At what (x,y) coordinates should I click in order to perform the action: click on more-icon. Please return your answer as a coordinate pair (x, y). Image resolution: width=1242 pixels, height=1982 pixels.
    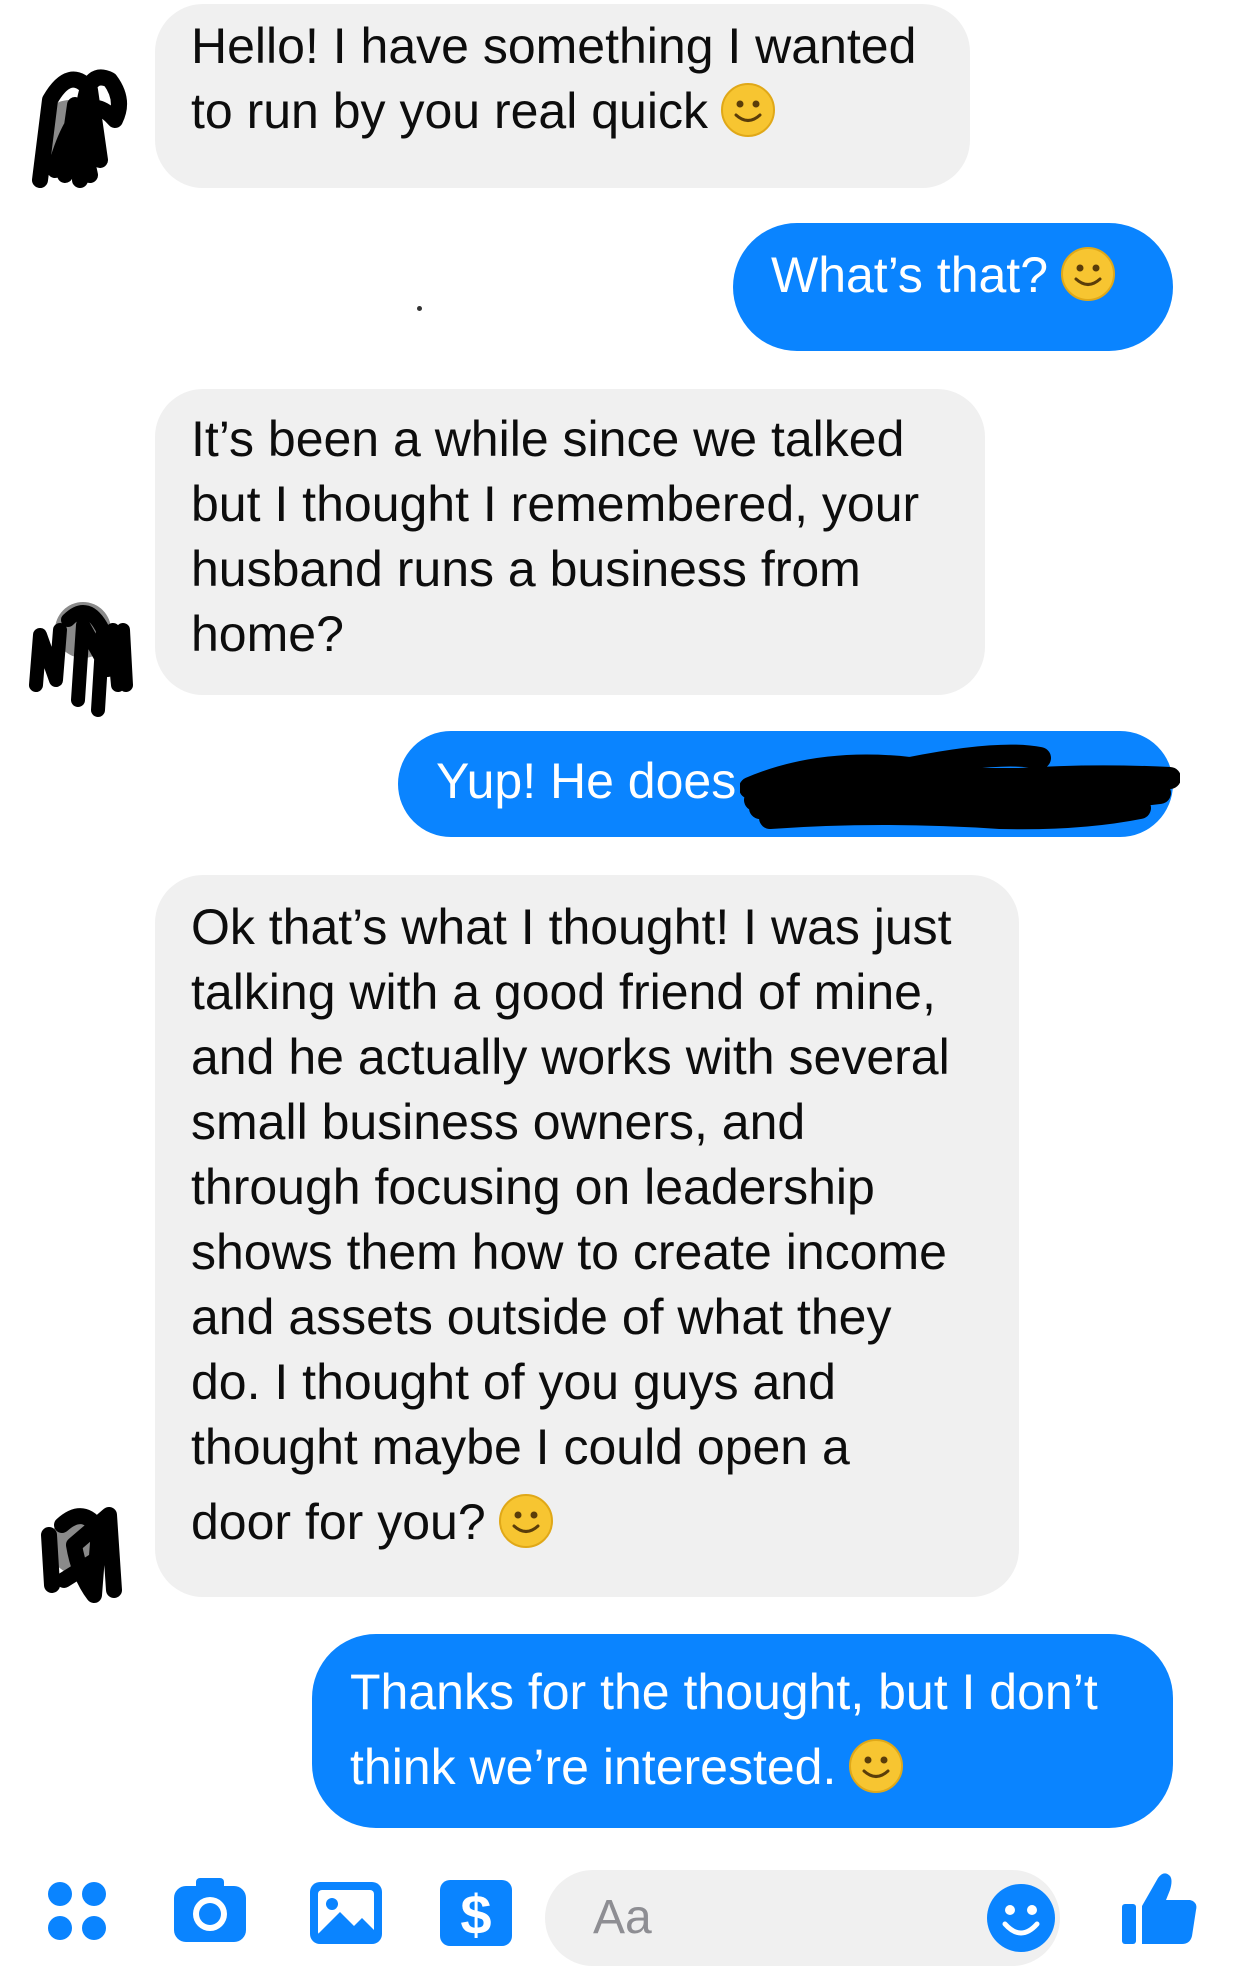
    Looking at the image, I should click on (80, 1912).